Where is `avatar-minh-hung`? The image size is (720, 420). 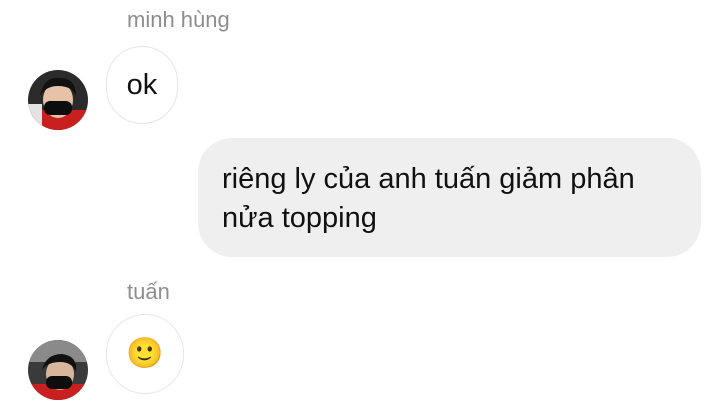
avatar-minh-hung is located at coordinates (58, 100).